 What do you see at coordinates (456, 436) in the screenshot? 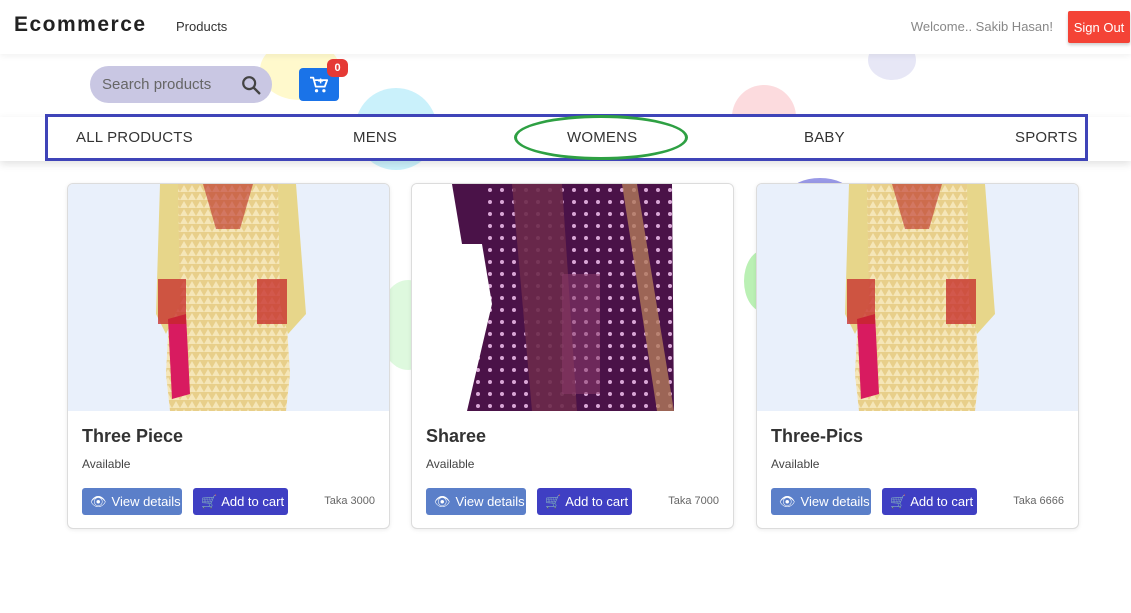
I see `product-title: Sharee` at bounding box center [456, 436].